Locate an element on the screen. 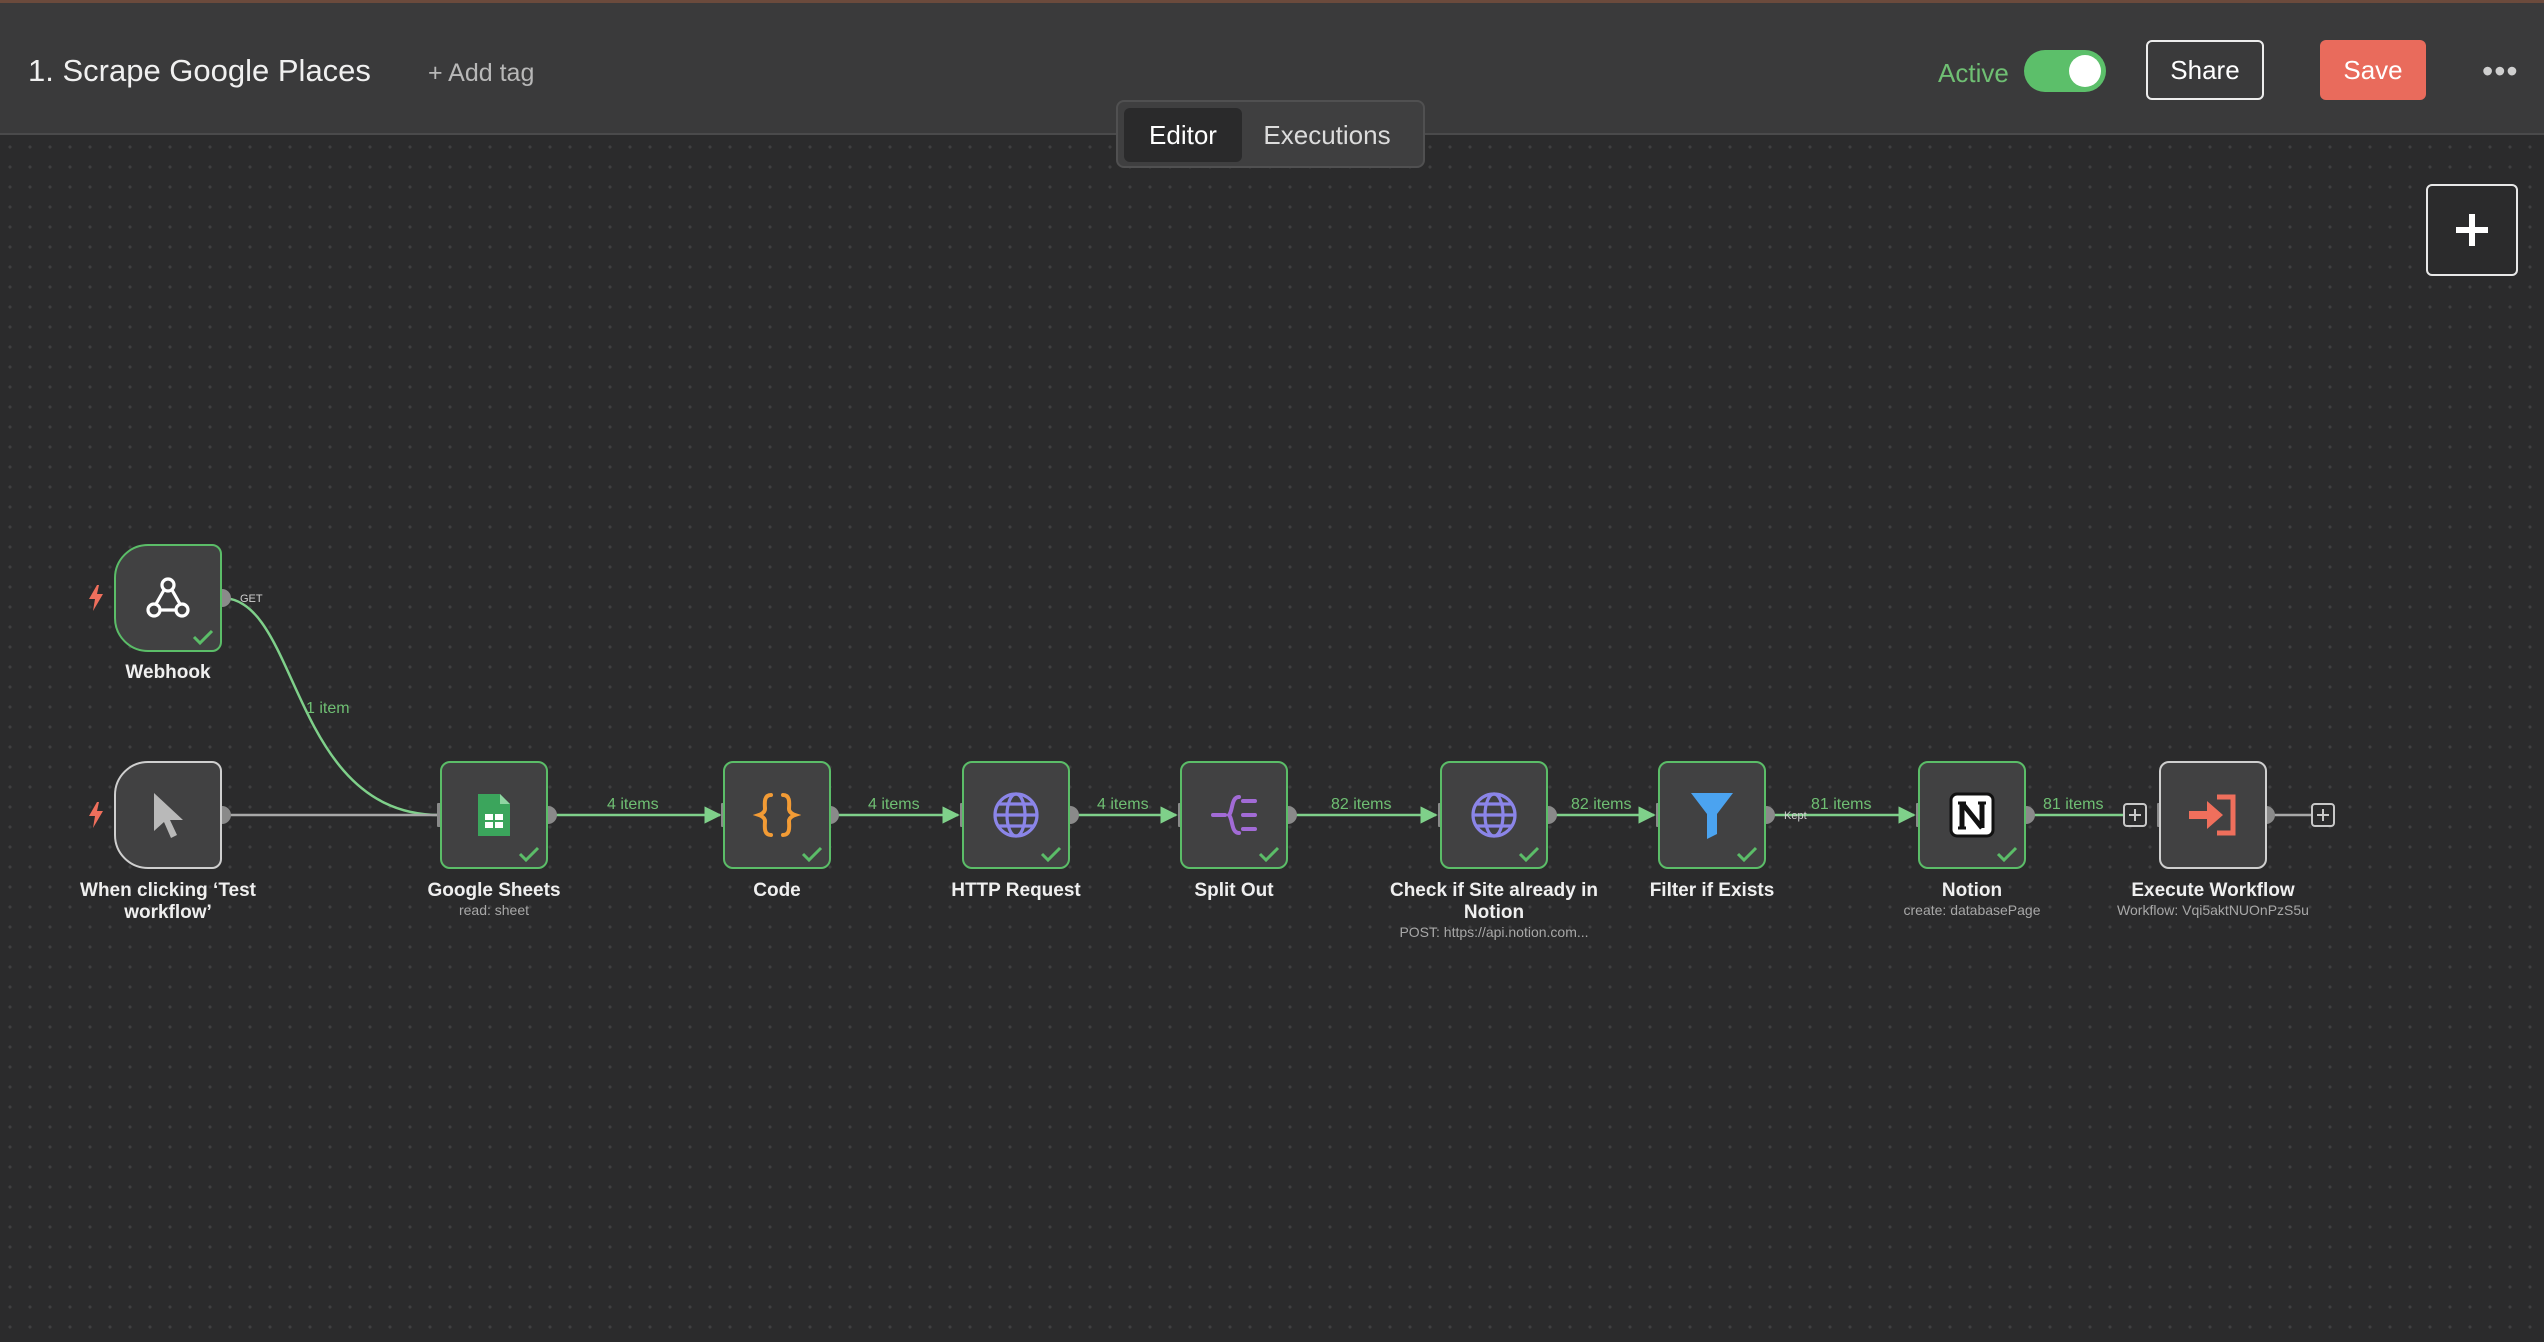  edge-label-notion-execute: 81 items is located at coordinates (2073, 804).